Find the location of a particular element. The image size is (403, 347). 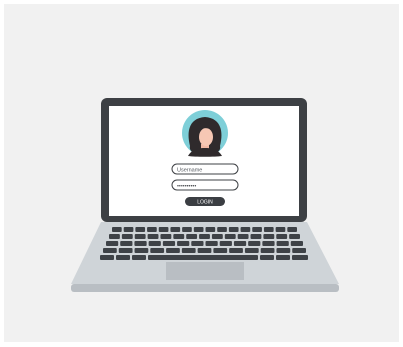

login-button: LOGIN is located at coordinates (205, 201).